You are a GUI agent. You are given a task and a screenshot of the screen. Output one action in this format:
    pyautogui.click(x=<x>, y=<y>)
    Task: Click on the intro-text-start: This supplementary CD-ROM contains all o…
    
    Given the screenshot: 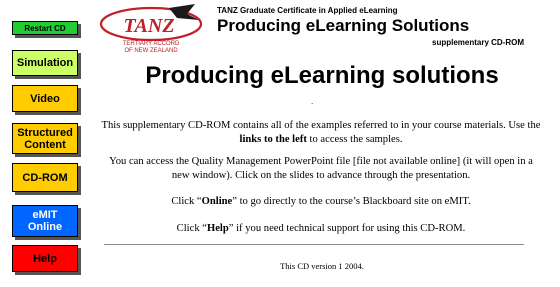 What is the action you would take?
    pyautogui.click(x=321, y=125)
    